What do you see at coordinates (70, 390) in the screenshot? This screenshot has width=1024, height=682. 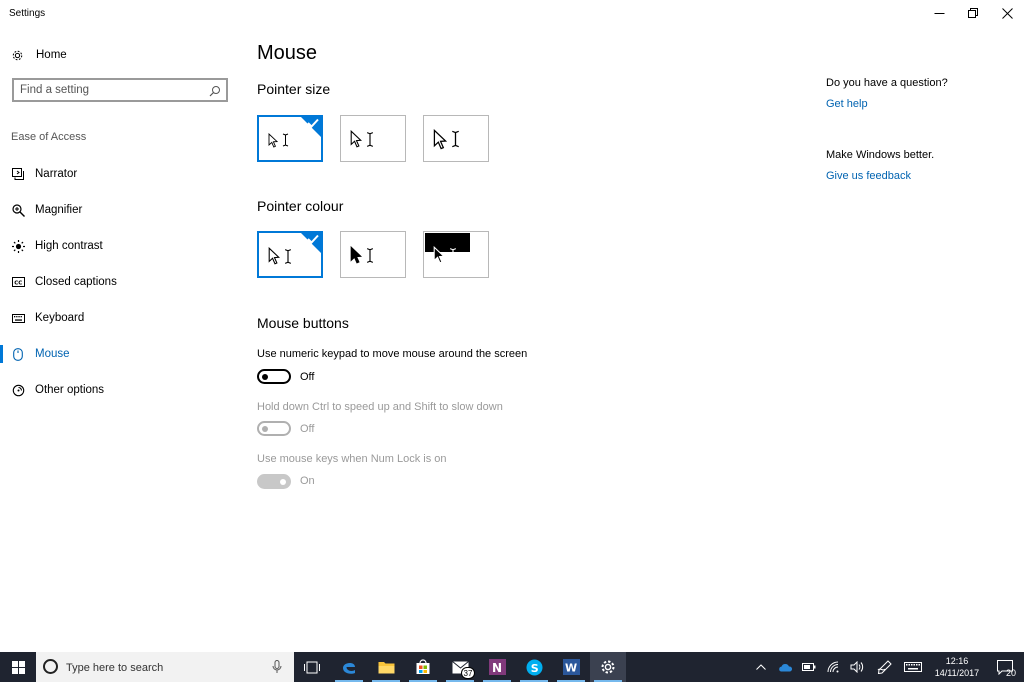 I see `sidebar-item-label: Other options` at bounding box center [70, 390].